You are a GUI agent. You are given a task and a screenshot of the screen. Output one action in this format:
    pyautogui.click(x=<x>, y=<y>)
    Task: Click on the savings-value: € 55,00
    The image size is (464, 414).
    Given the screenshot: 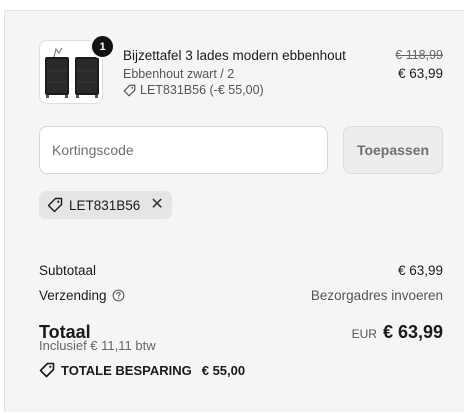 What is the action you would take?
    pyautogui.click(x=223, y=370)
    